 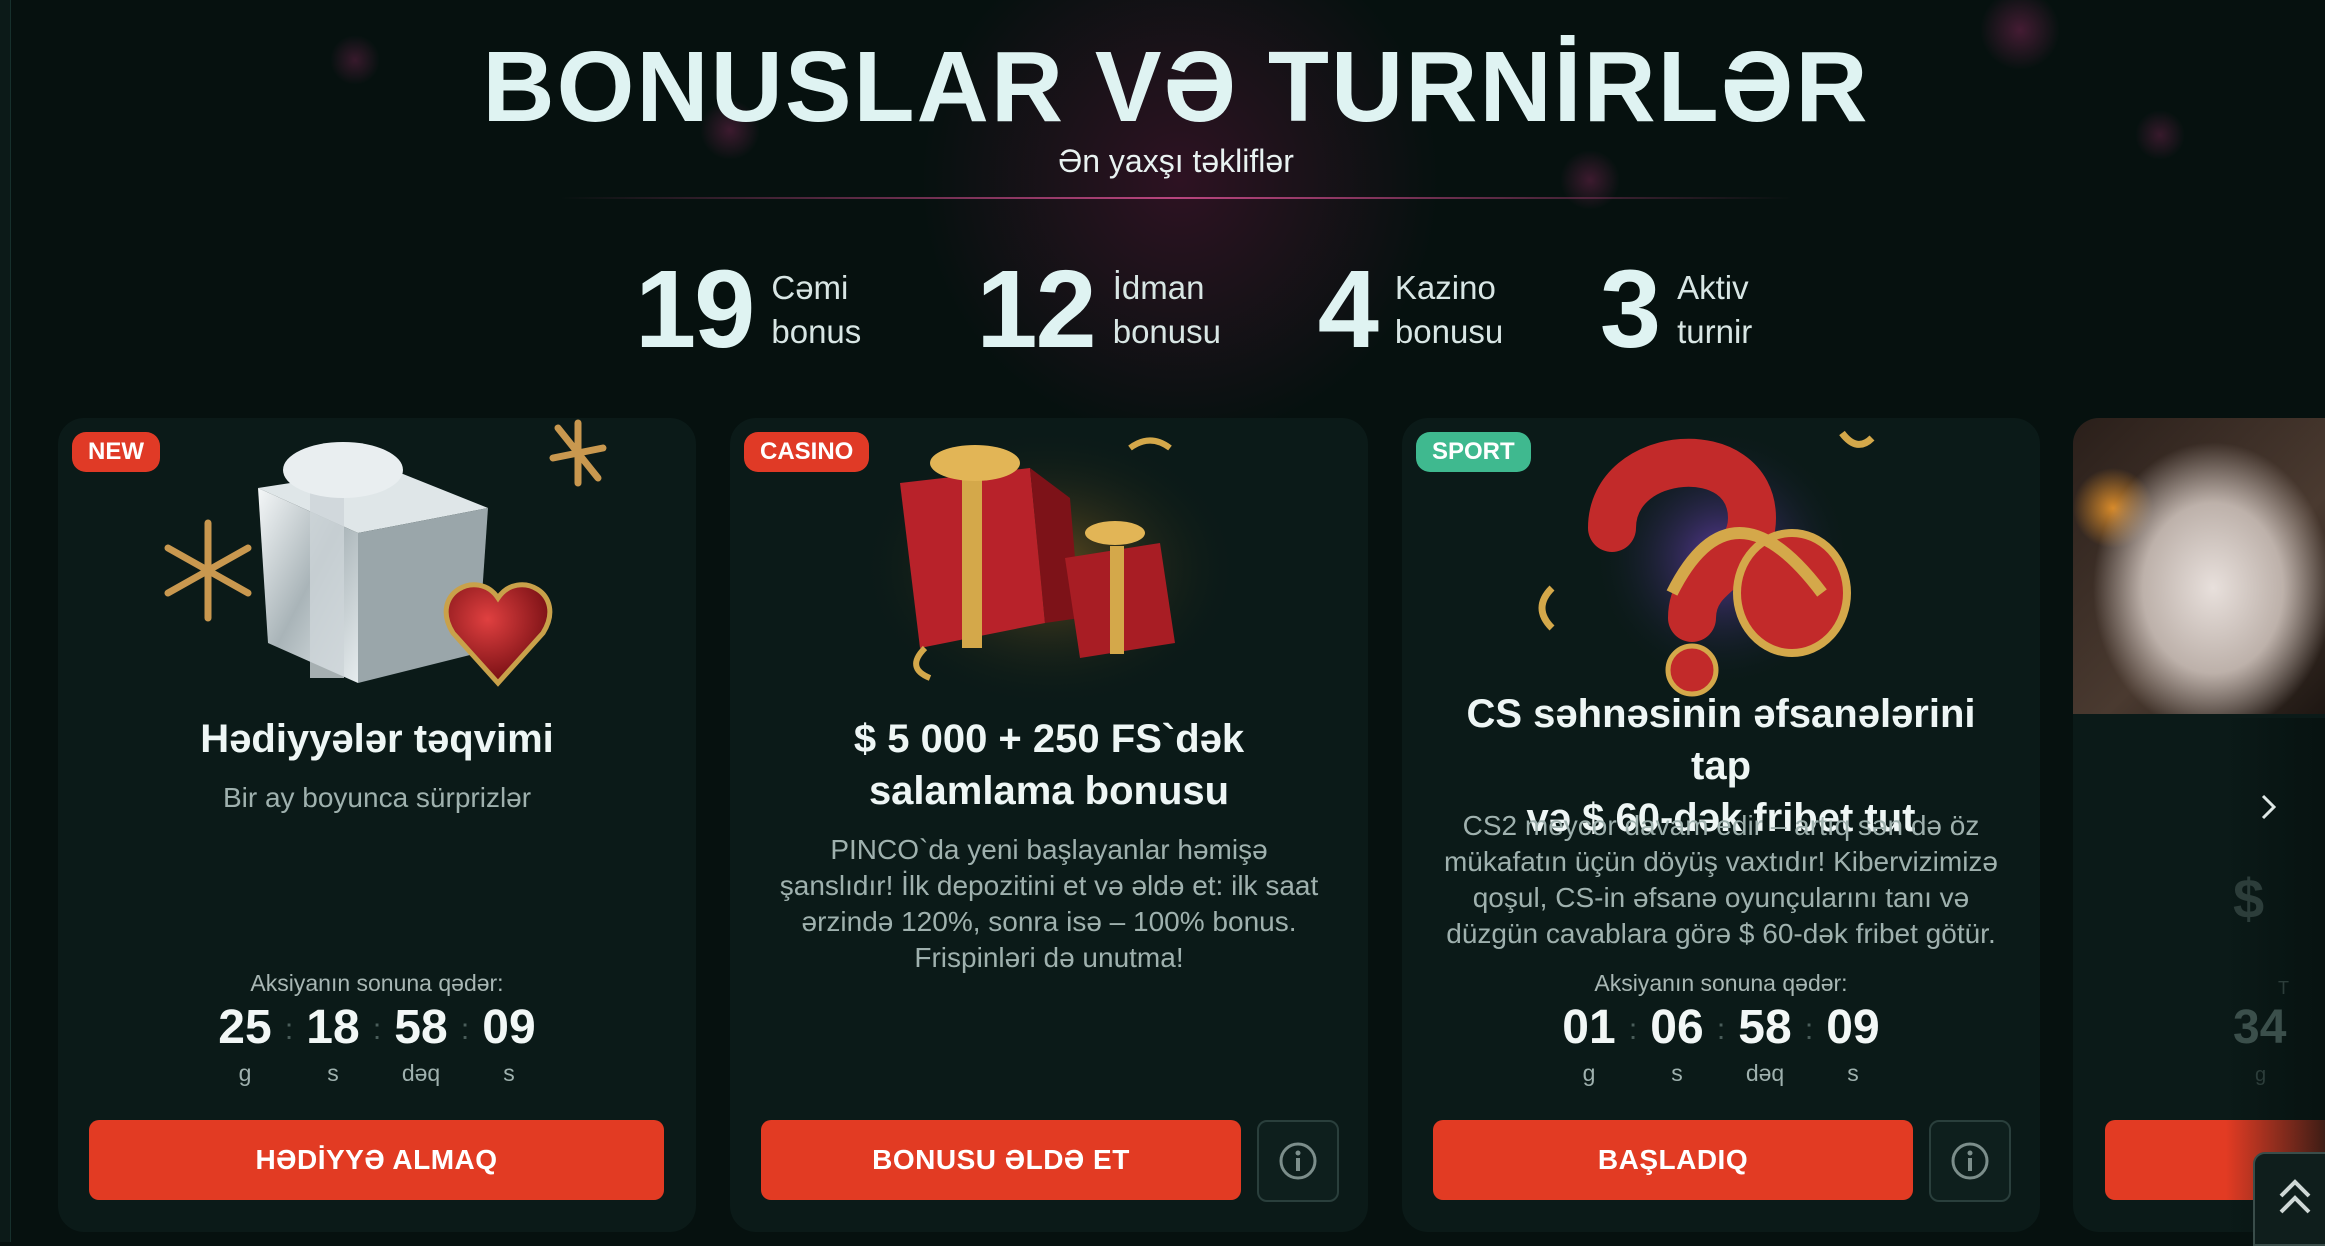 I want to click on start-button: BAŞLADIQ, so click(x=1673, y=1160).